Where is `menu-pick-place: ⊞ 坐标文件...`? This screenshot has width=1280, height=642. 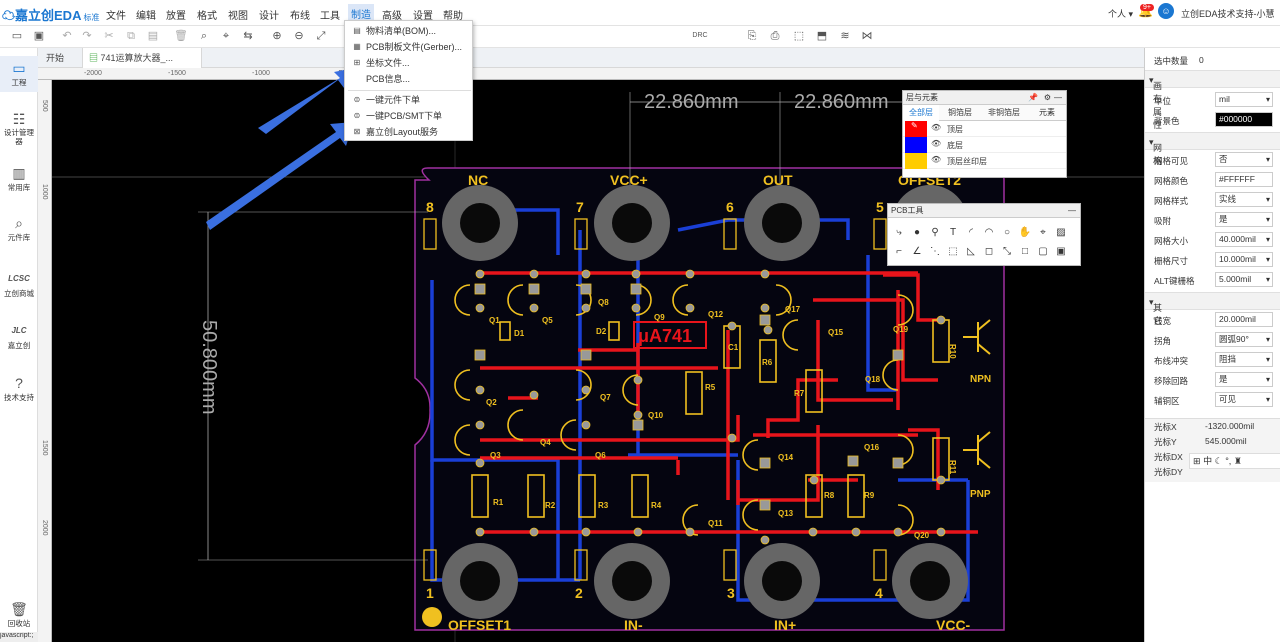
menu-pick-place: ⊞ 坐标文件... is located at coordinates (409, 63).